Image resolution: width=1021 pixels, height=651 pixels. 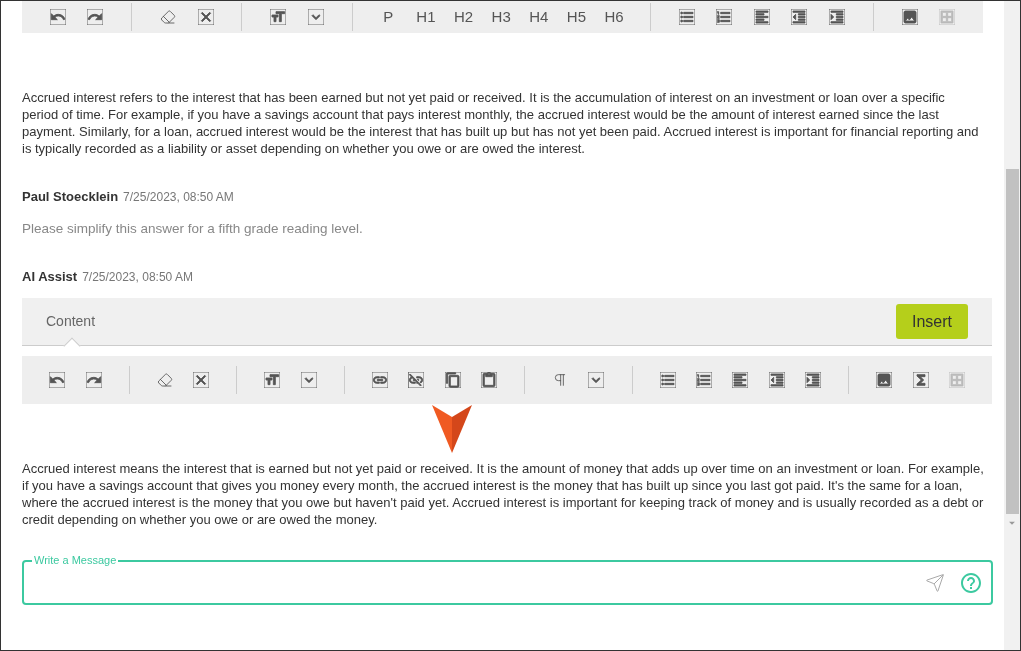 What do you see at coordinates (70, 197) in the screenshot?
I see `author-name: Paul Stoecklein` at bounding box center [70, 197].